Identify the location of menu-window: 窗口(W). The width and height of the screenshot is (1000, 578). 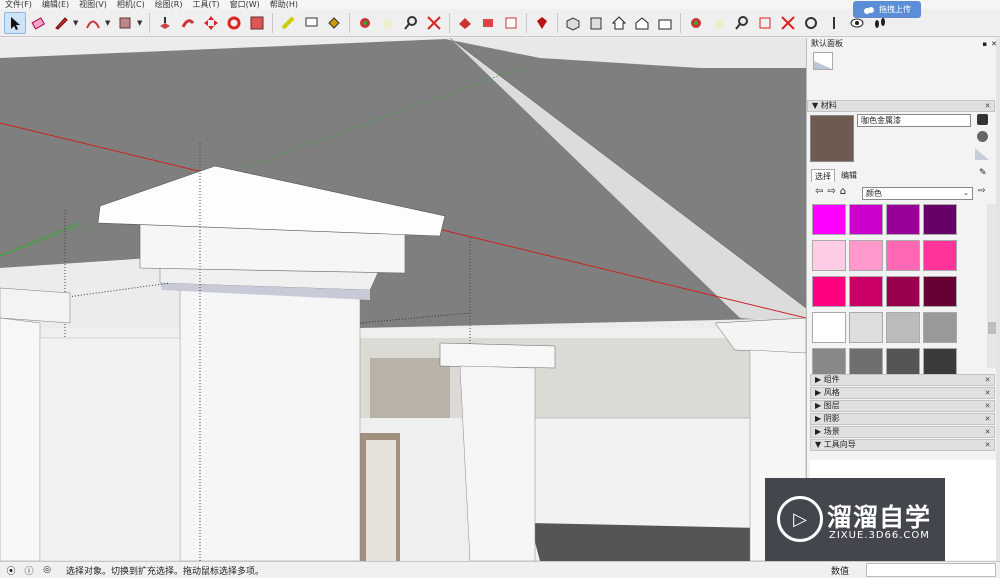
(245, 4).